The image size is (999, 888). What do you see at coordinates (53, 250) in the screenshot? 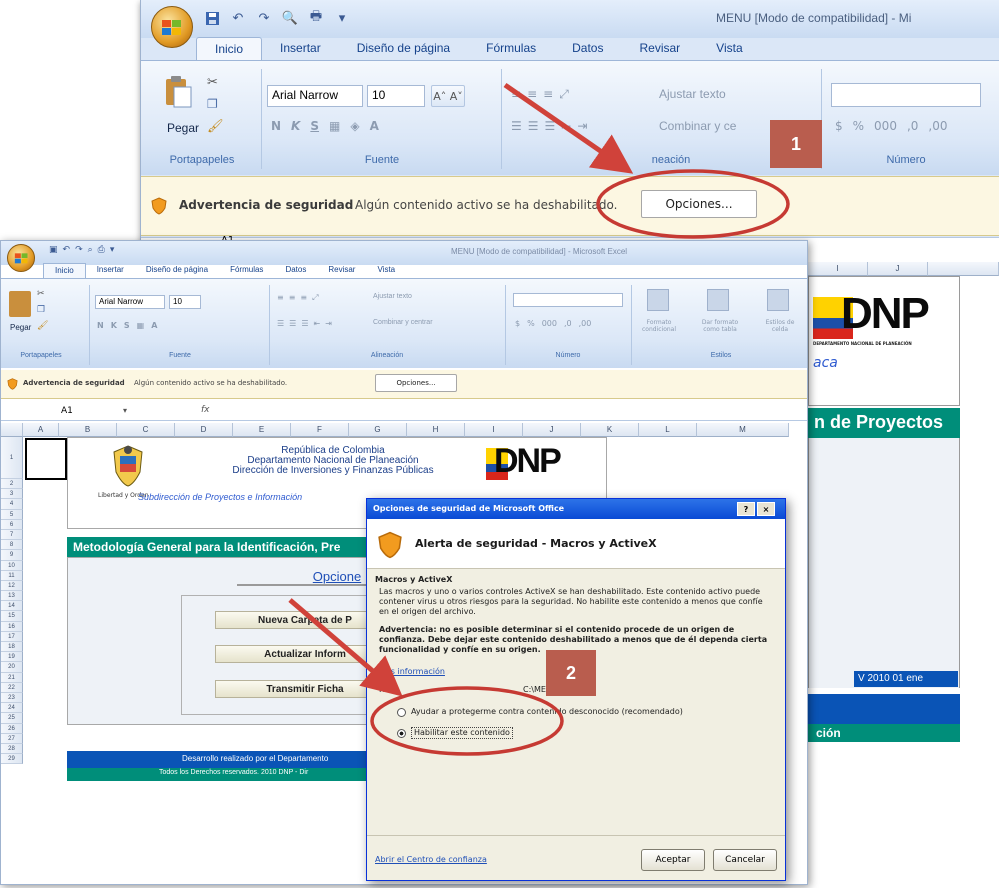
I see `save-icon: ▣` at bounding box center [53, 250].